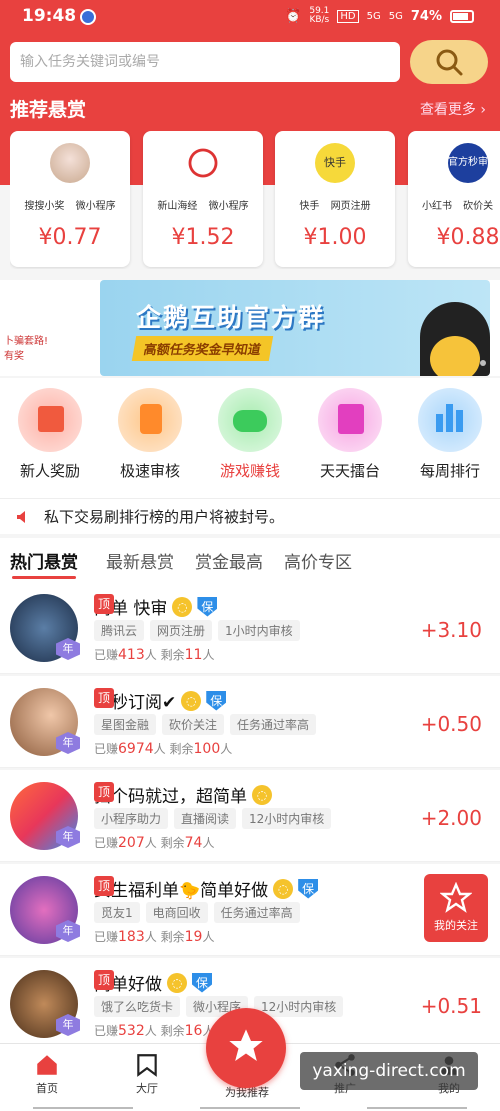 This screenshot has height=1111, width=500. I want to click on item-reward: +0.50, so click(451, 724).